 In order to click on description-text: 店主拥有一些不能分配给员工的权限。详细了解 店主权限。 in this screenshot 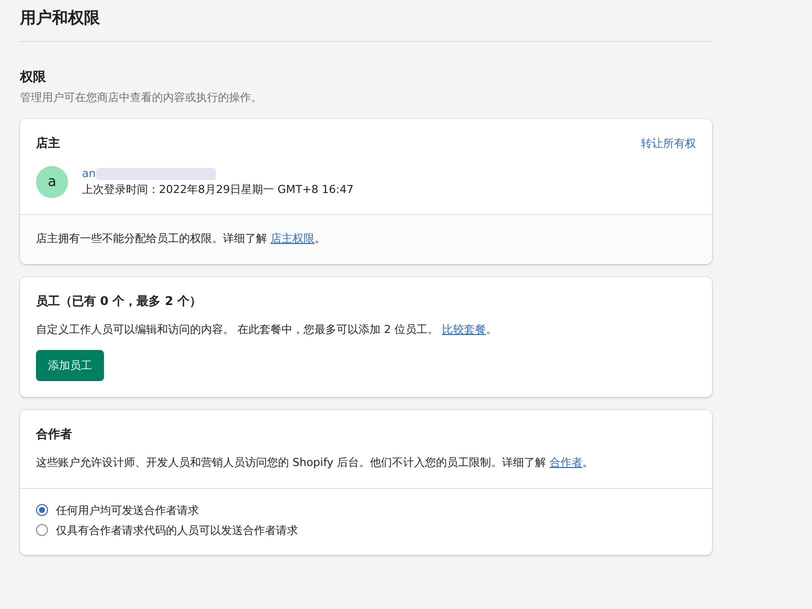, I will do `click(181, 239)`.